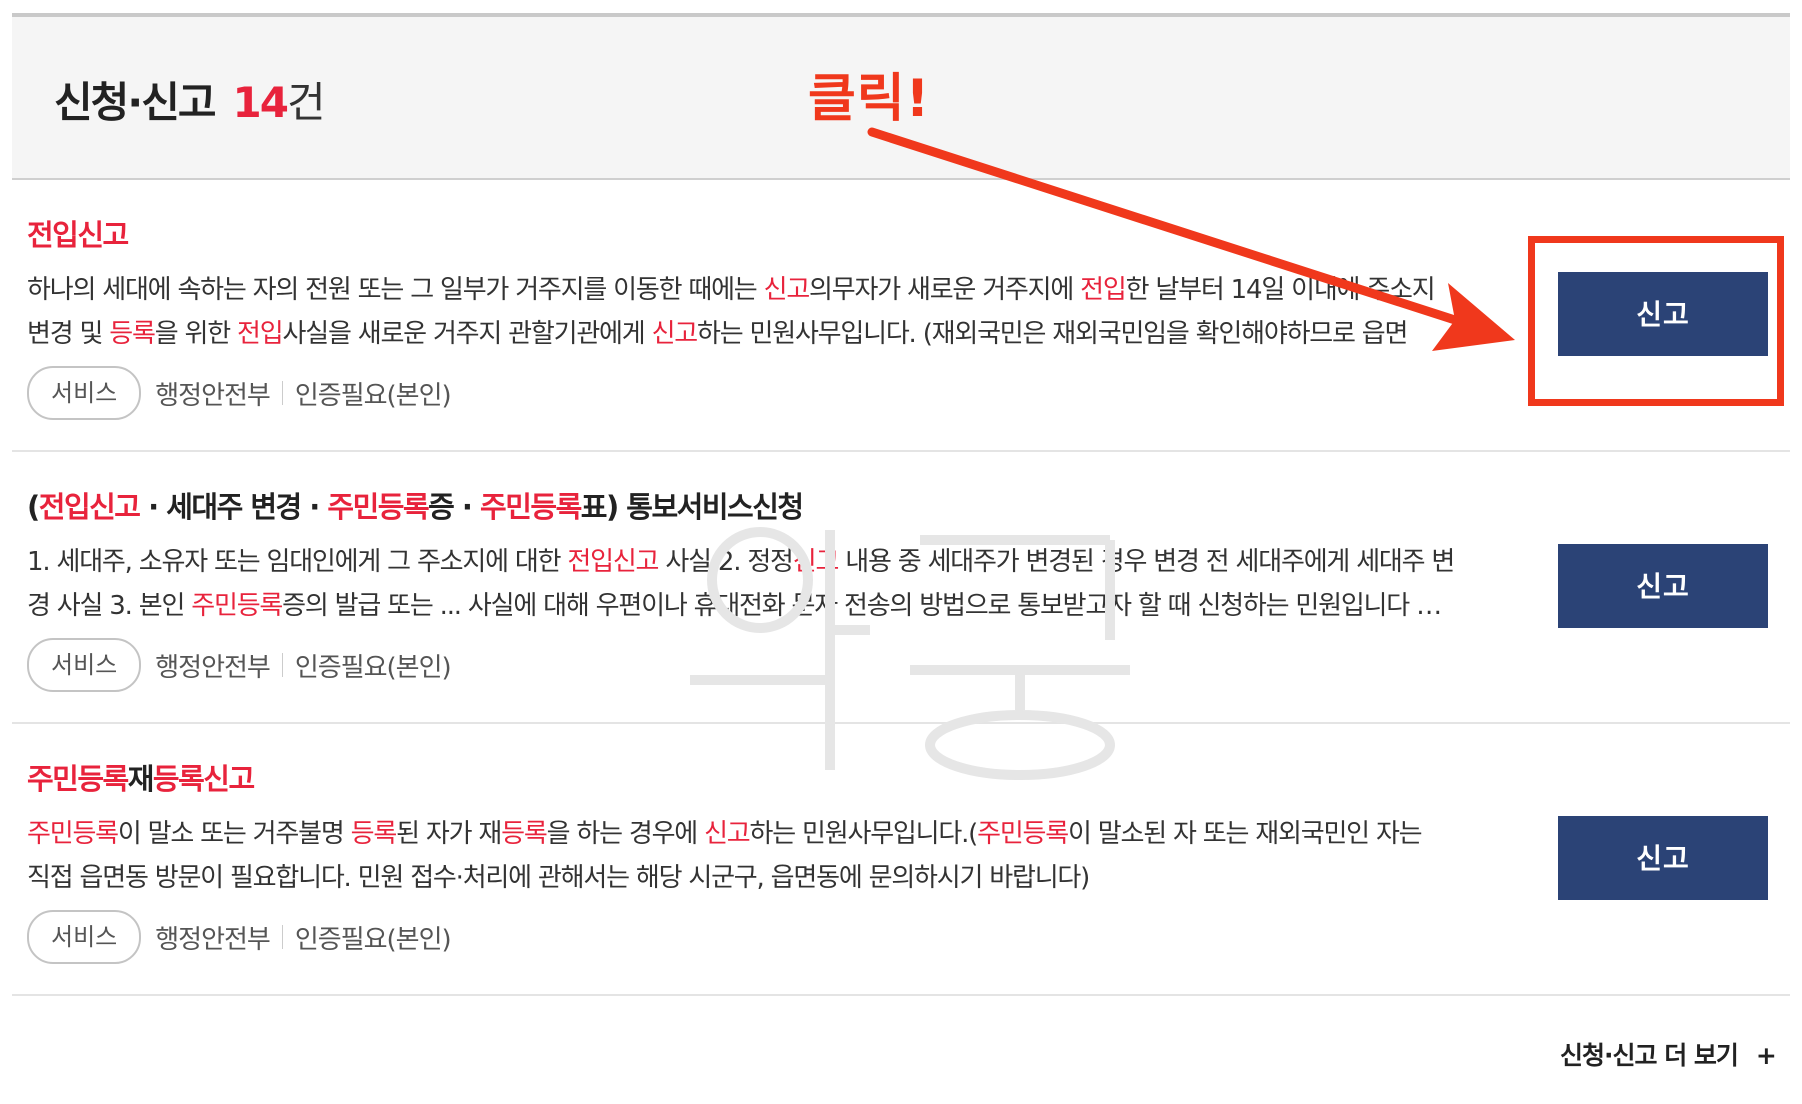  Describe the element at coordinates (109, 606) in the screenshot. I see `text-segment: 경 사실 3. 본인` at that location.